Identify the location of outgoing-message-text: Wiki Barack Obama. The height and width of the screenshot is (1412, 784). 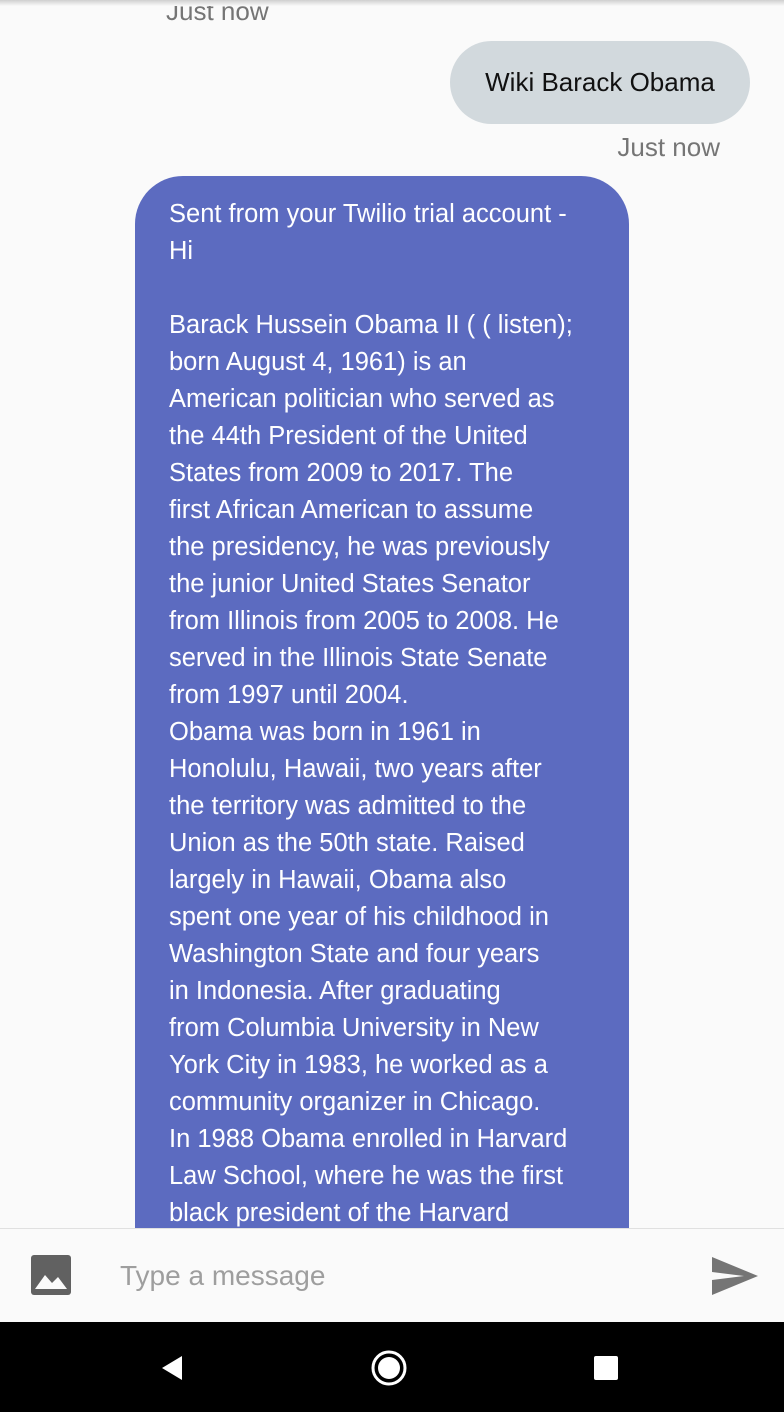
(600, 82).